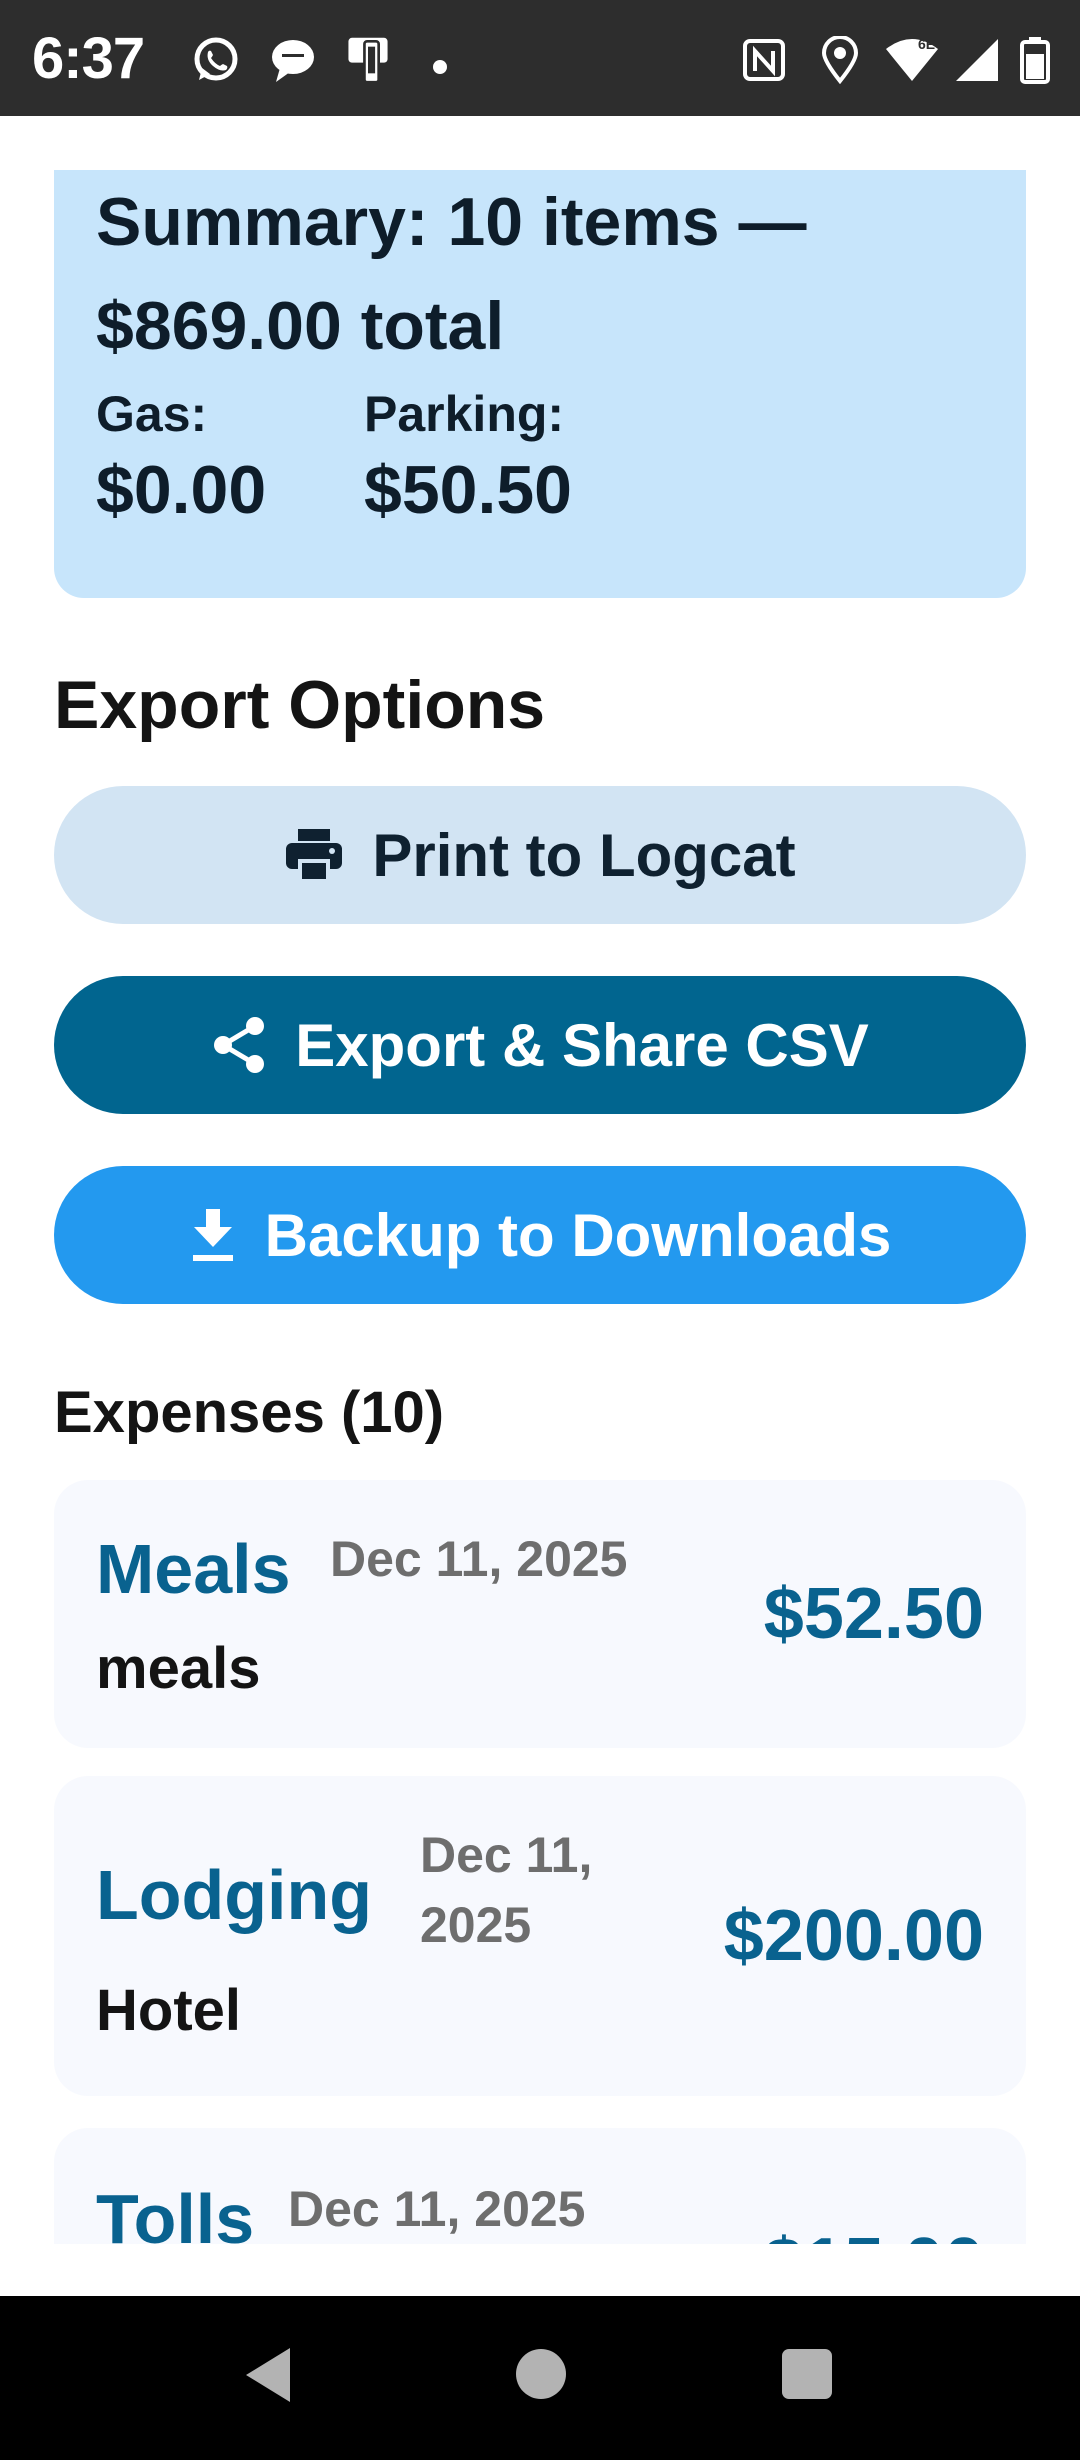 The height and width of the screenshot is (2460, 1080). What do you see at coordinates (314, 855) in the screenshot?
I see `print-icon` at bounding box center [314, 855].